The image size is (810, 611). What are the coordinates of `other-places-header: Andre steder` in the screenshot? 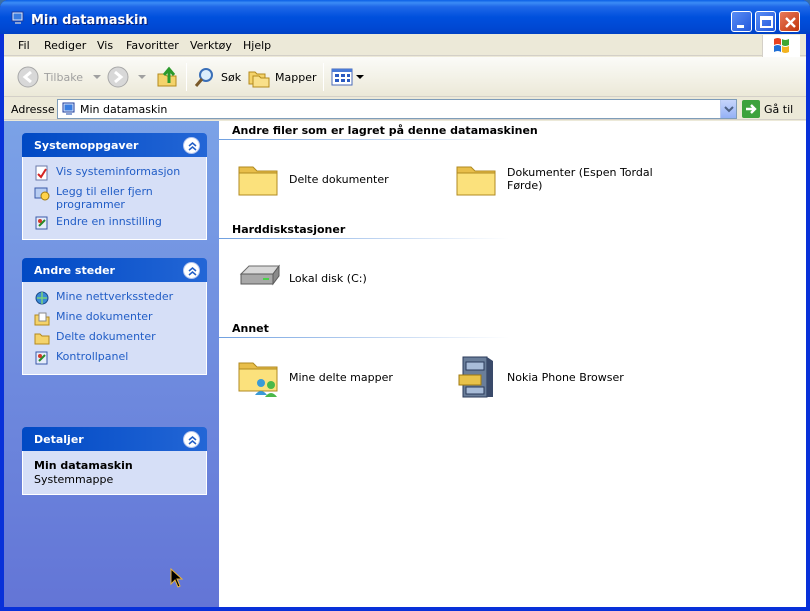 It's located at (114, 270).